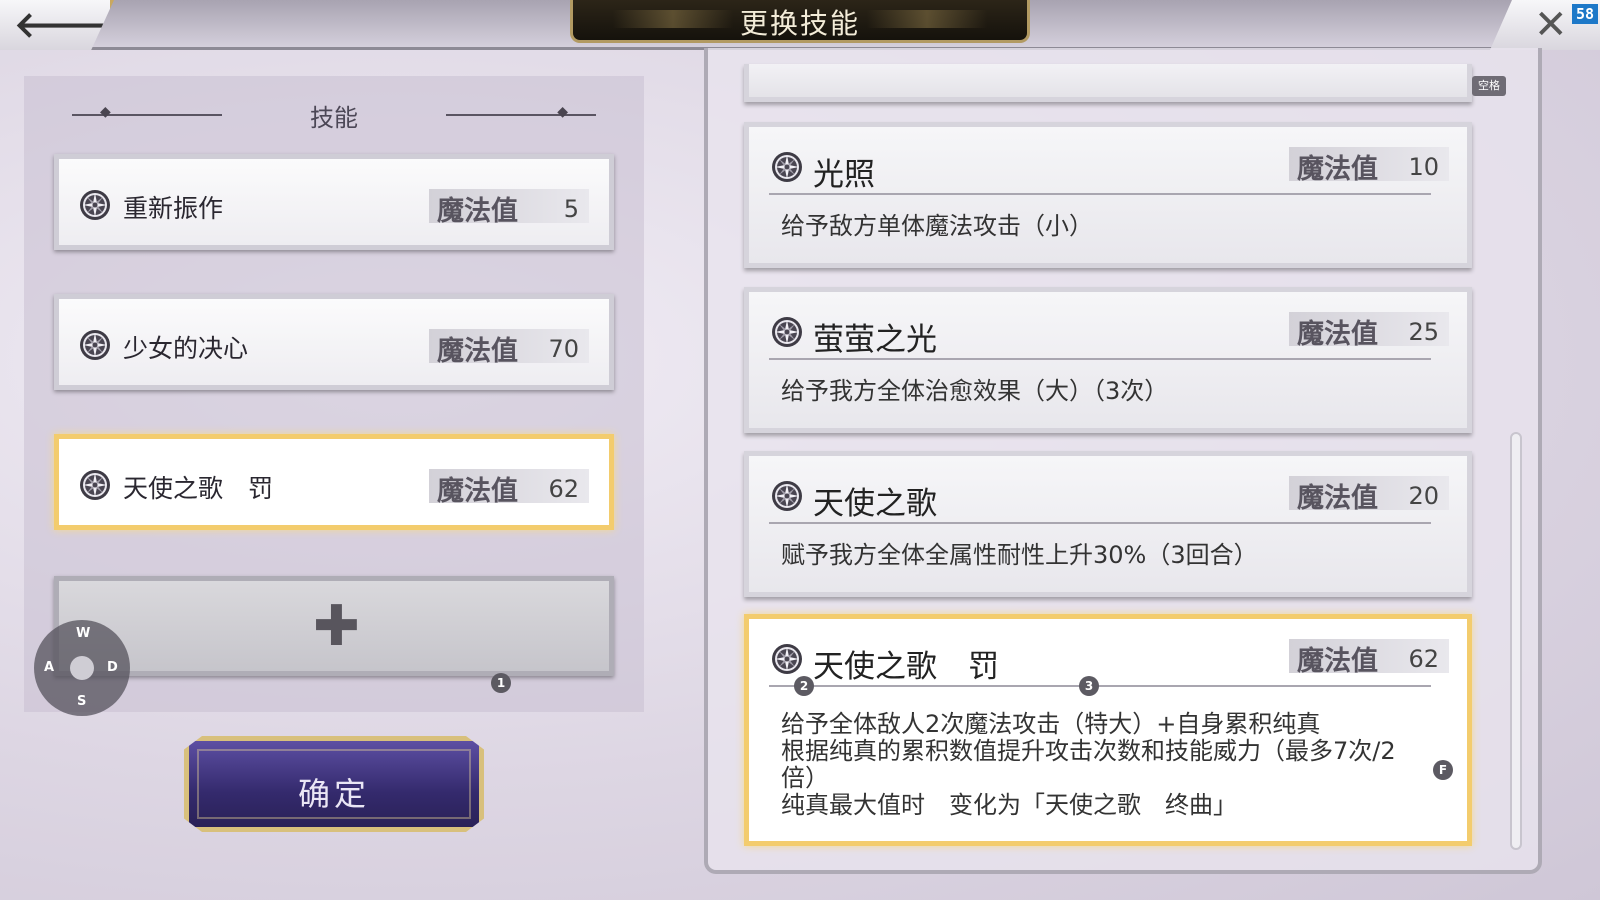  Describe the element at coordinates (112, 667) in the screenshot. I see `key-d: D` at that location.